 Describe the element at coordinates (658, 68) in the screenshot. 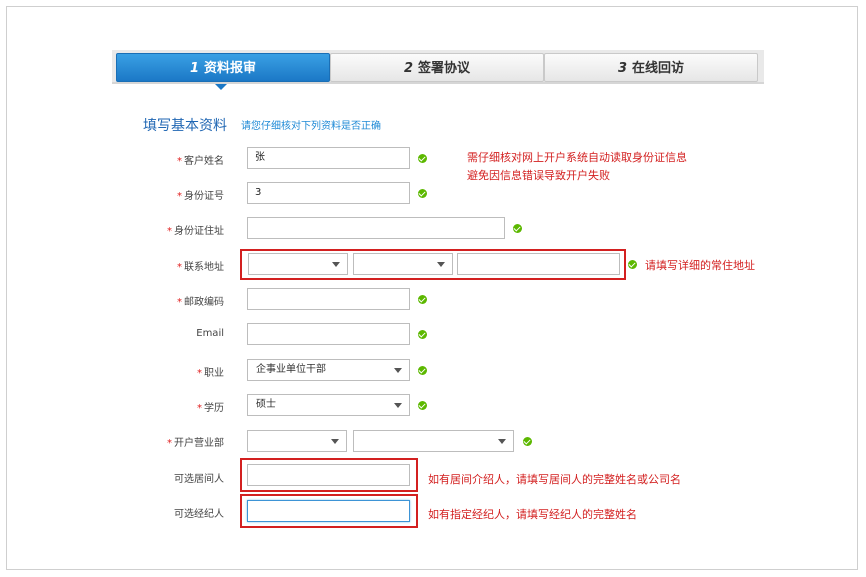

I see `step-3-label: 在线回访` at that location.